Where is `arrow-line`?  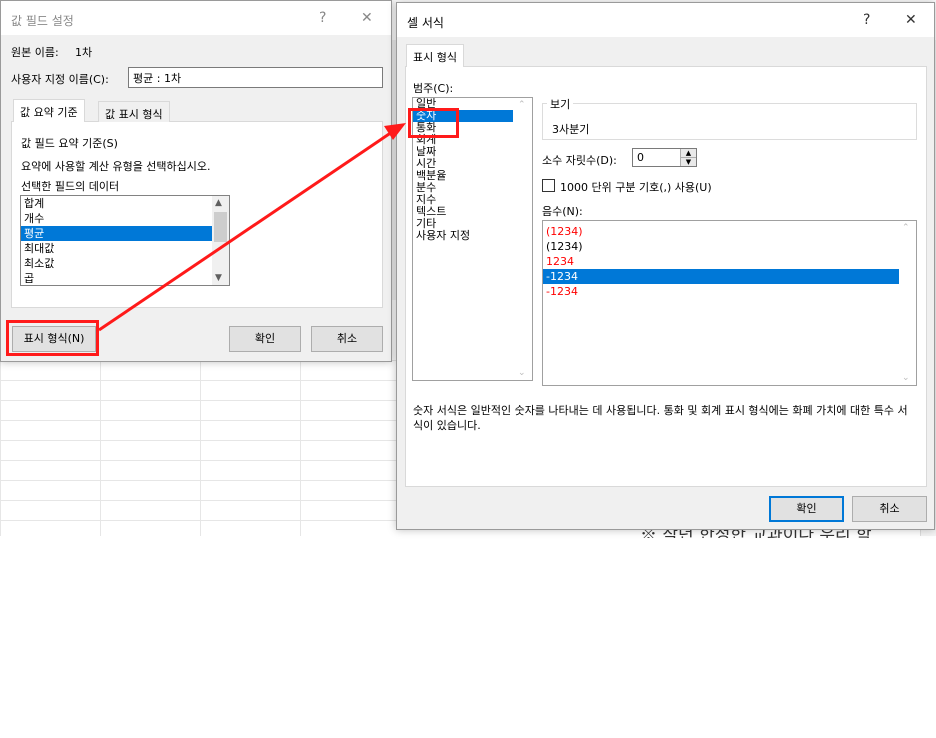
arrow-line is located at coordinates (248, 229).